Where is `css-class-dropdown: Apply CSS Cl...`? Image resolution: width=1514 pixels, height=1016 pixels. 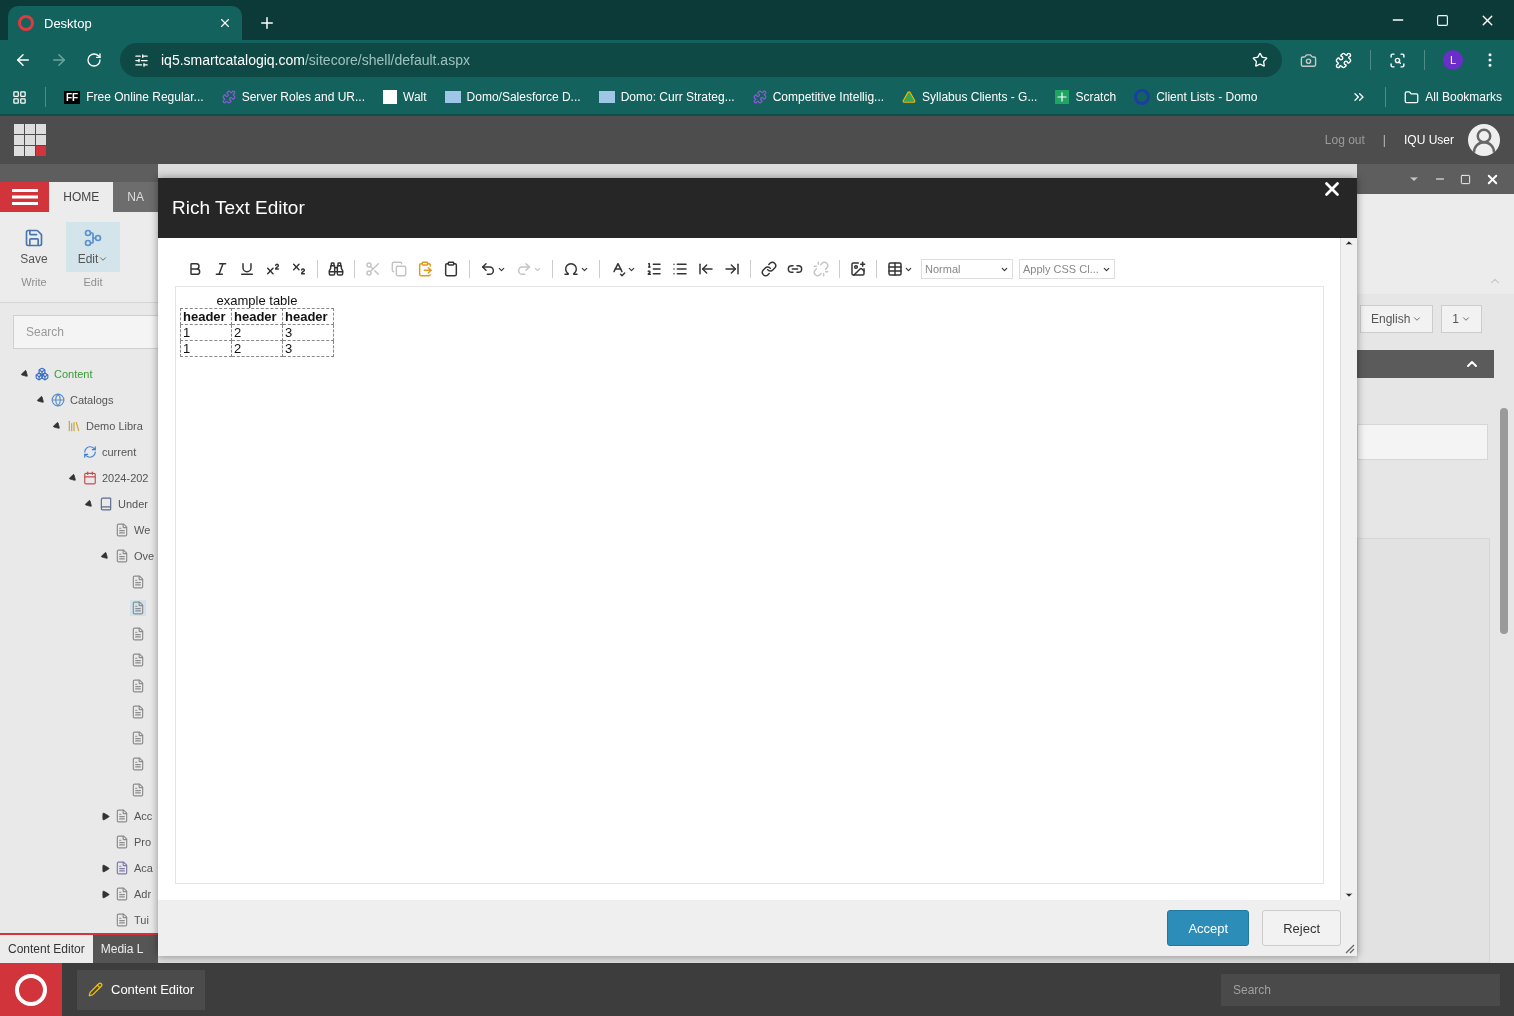 css-class-dropdown: Apply CSS Cl... is located at coordinates (1067, 269).